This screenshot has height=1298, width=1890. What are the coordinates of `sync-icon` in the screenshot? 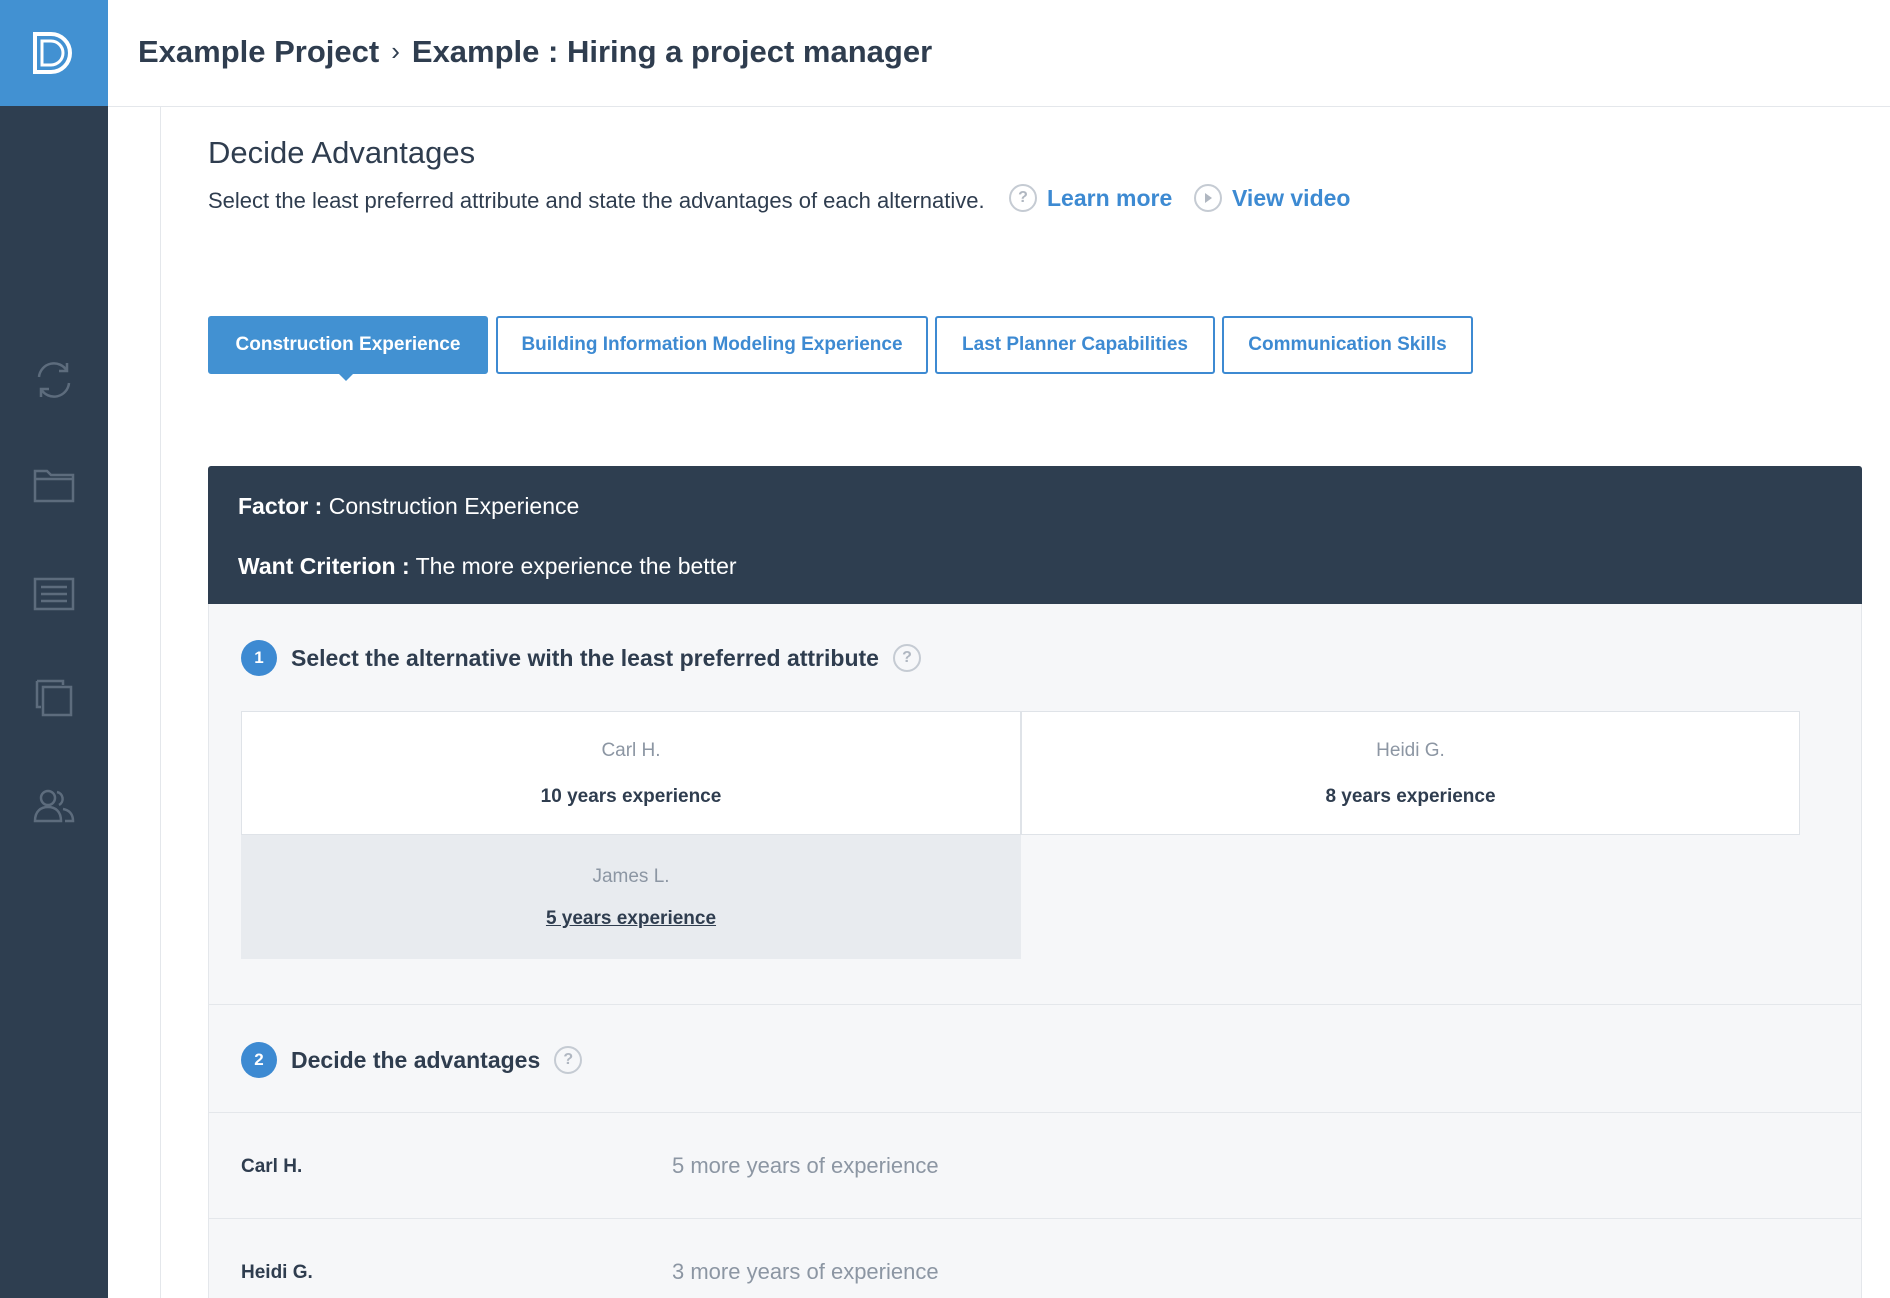 It's located at (54, 380).